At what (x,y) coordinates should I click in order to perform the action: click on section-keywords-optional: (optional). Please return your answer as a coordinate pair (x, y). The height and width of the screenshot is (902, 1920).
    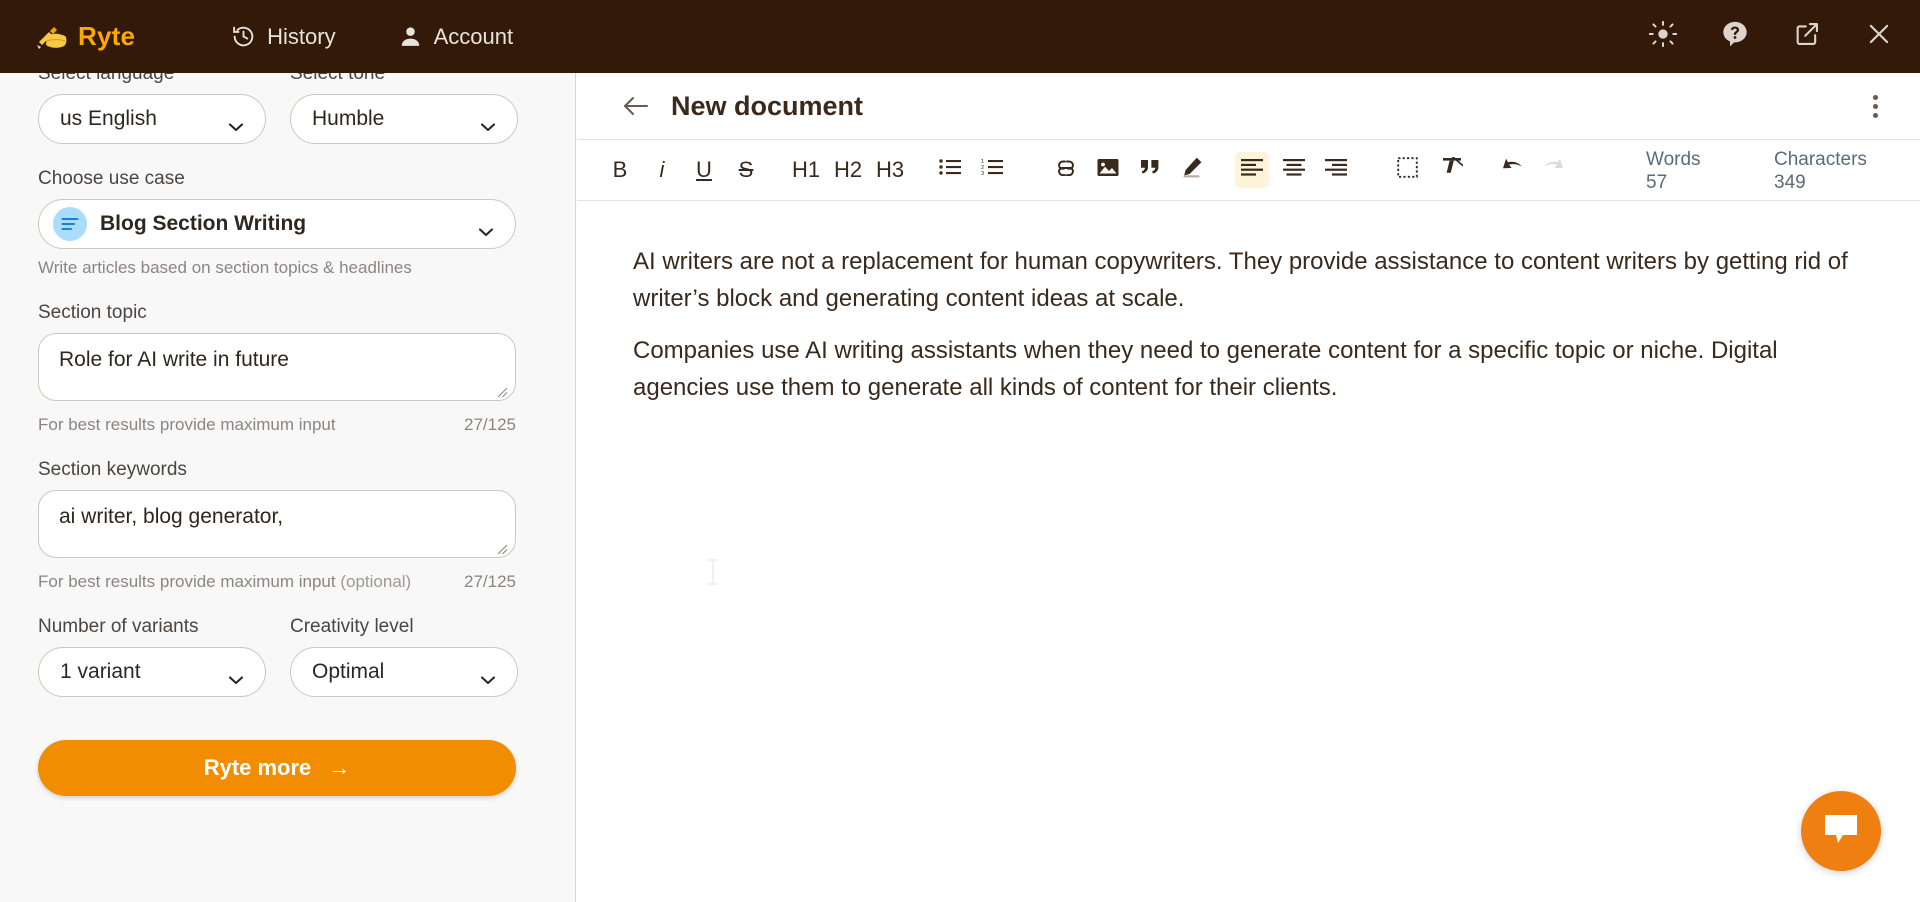
    Looking at the image, I should click on (376, 581).